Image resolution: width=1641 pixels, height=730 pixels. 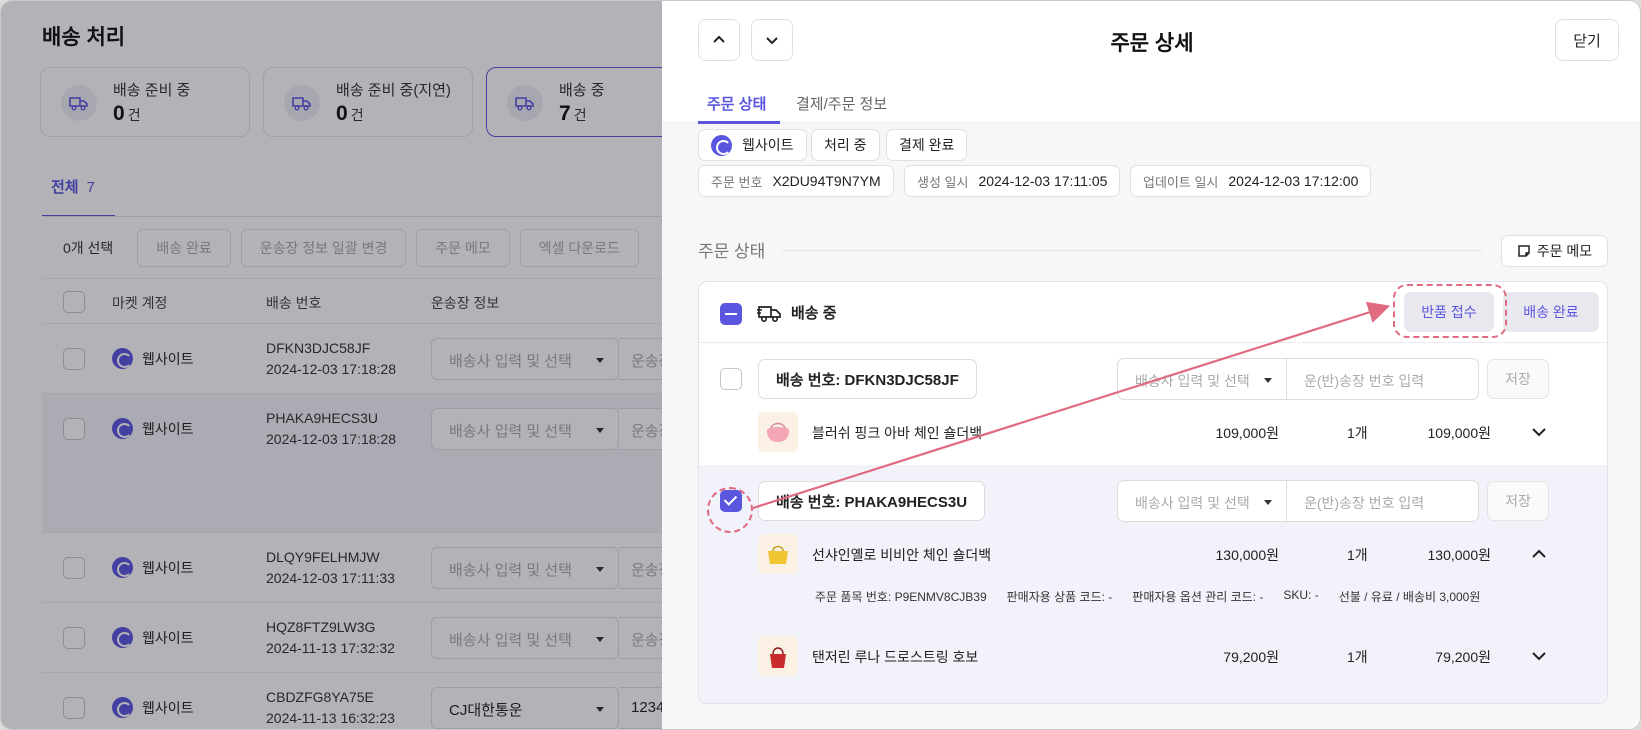 What do you see at coordinates (1151, 62) in the screenshot?
I see `drawer-header: 주문 상세 닫기 주문 상태 결제/주문 정보` at bounding box center [1151, 62].